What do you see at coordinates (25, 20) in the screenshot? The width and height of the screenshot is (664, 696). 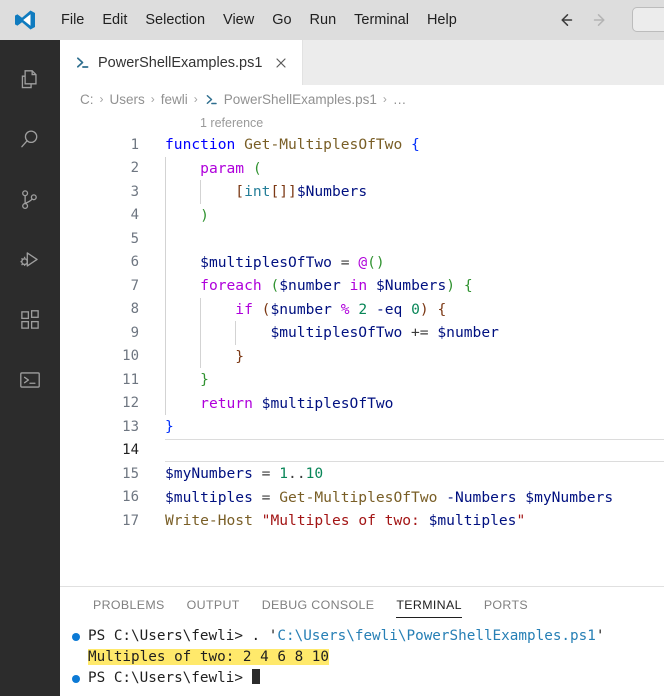 I see `vscode-logo-icon` at bounding box center [25, 20].